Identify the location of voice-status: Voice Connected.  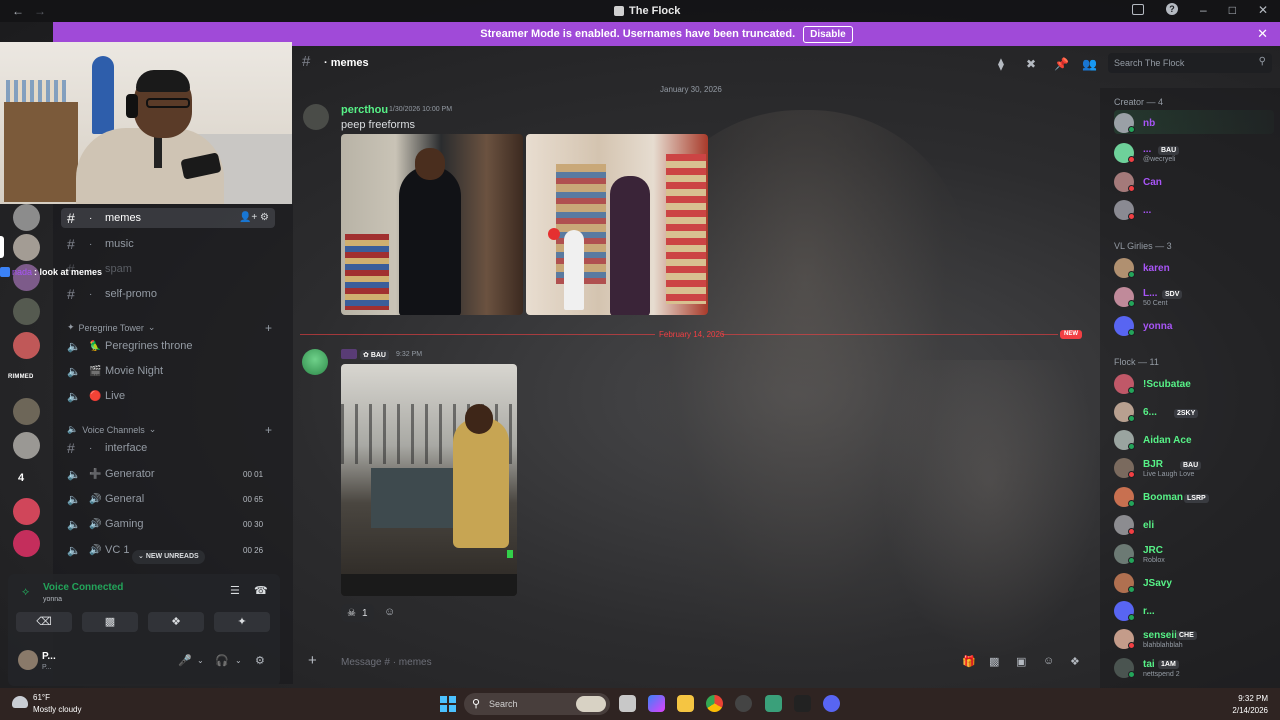
(83, 587).